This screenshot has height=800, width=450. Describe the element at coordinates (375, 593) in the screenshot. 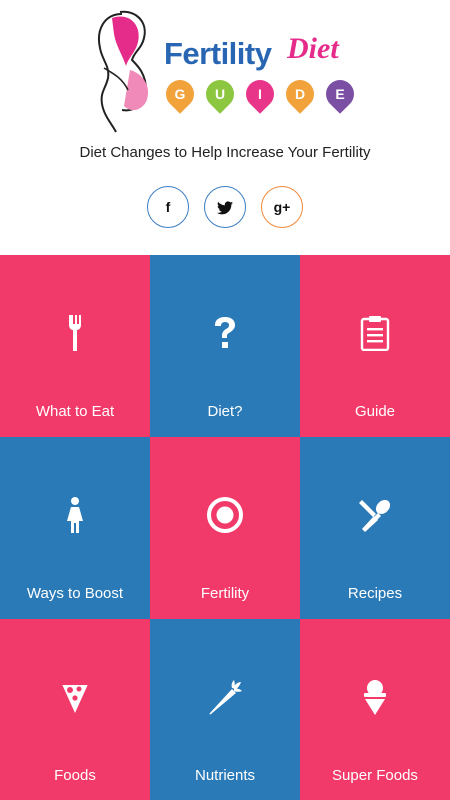

I see `tile-label: Recipes` at that location.